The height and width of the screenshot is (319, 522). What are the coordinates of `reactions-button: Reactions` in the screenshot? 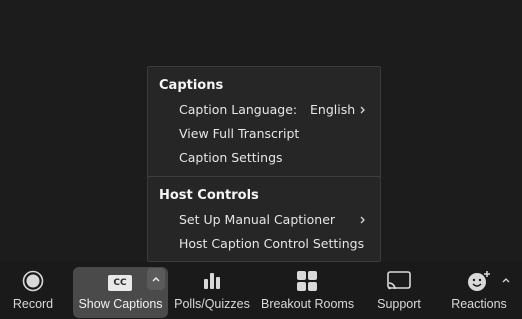 It's located at (479, 290).